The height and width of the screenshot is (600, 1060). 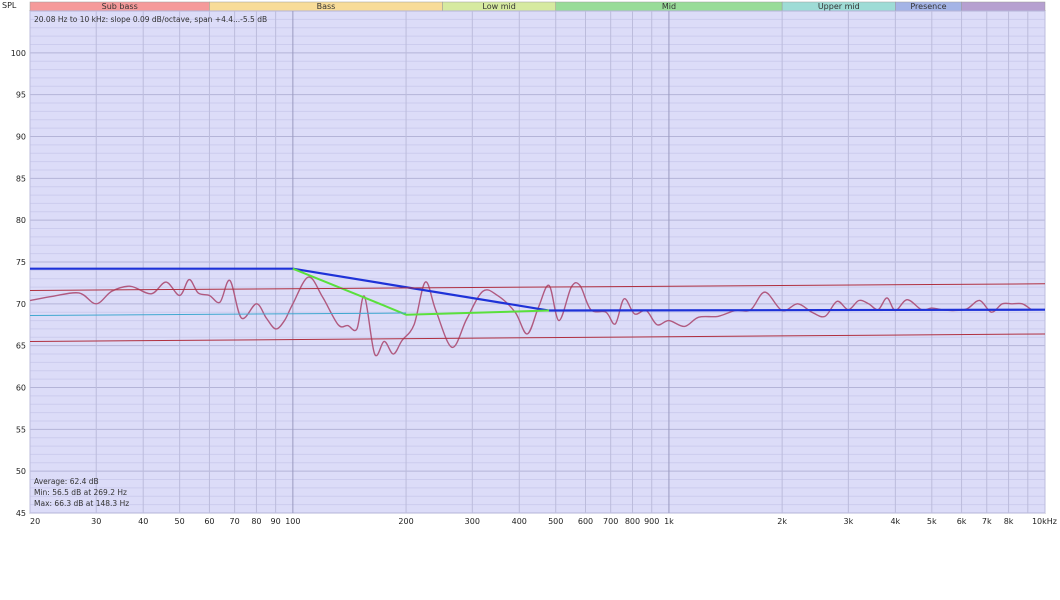 I want to click on x-tick-label: 500, so click(x=555, y=521).